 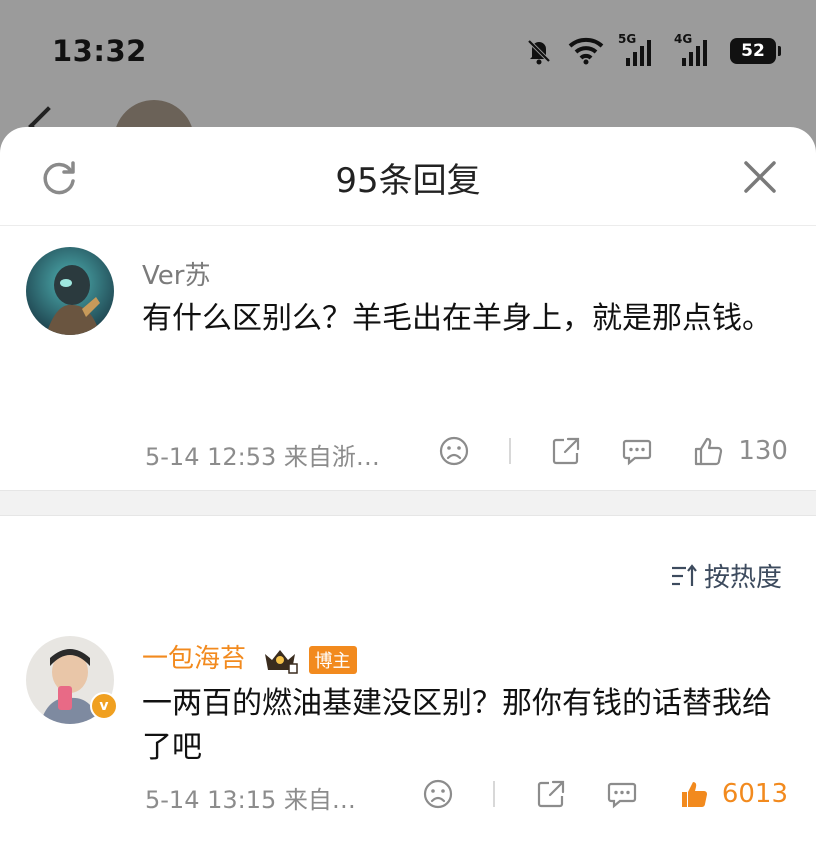 What do you see at coordinates (249, 656) in the screenshot?
I see `reply-username-row: 一包海苔 博主` at bounding box center [249, 656].